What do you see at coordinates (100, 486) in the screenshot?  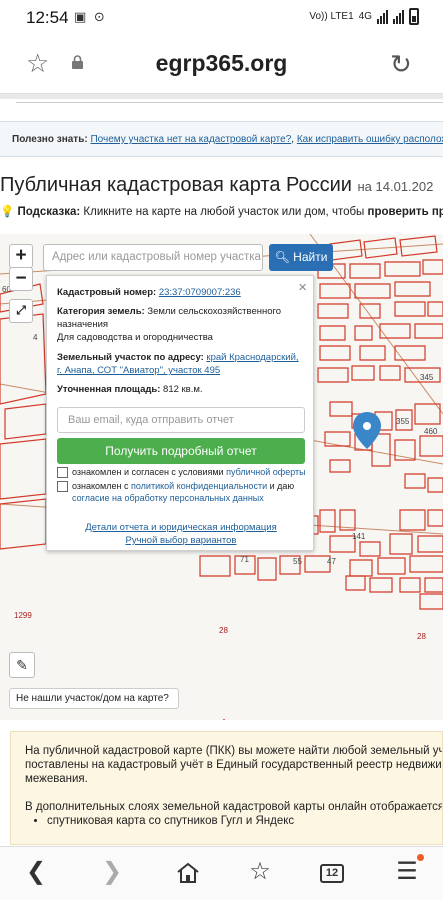 I see `privacy-consent-text: ознакомлен с` at bounding box center [100, 486].